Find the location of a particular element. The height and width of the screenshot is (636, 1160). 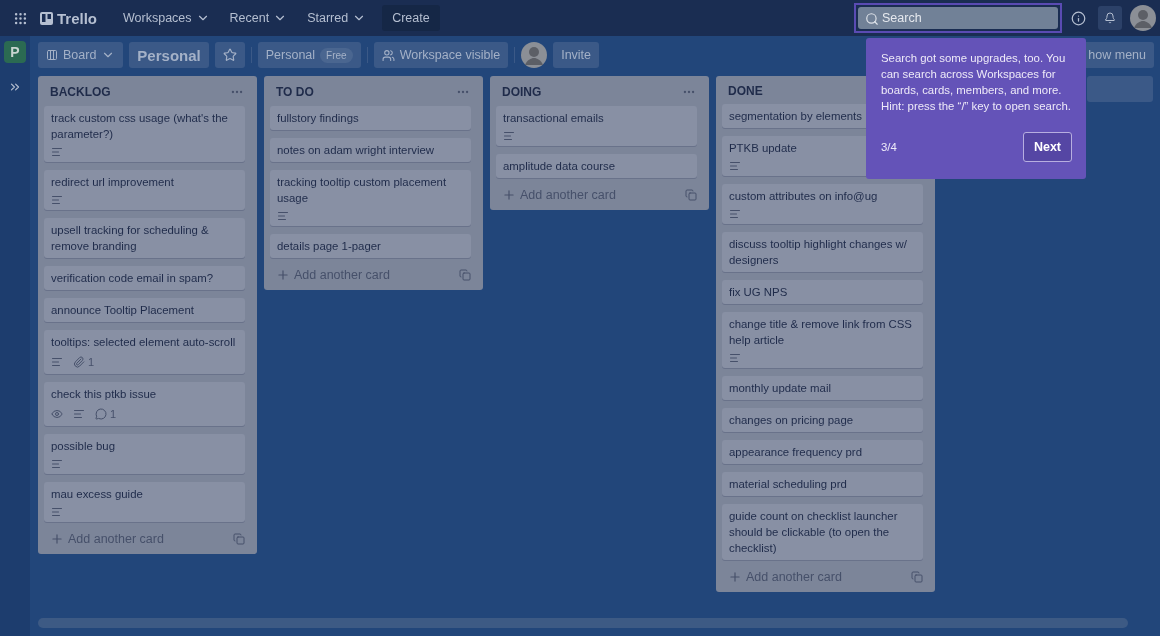

card: track custom css usage (what's the parameter?) is located at coordinates (144, 134).